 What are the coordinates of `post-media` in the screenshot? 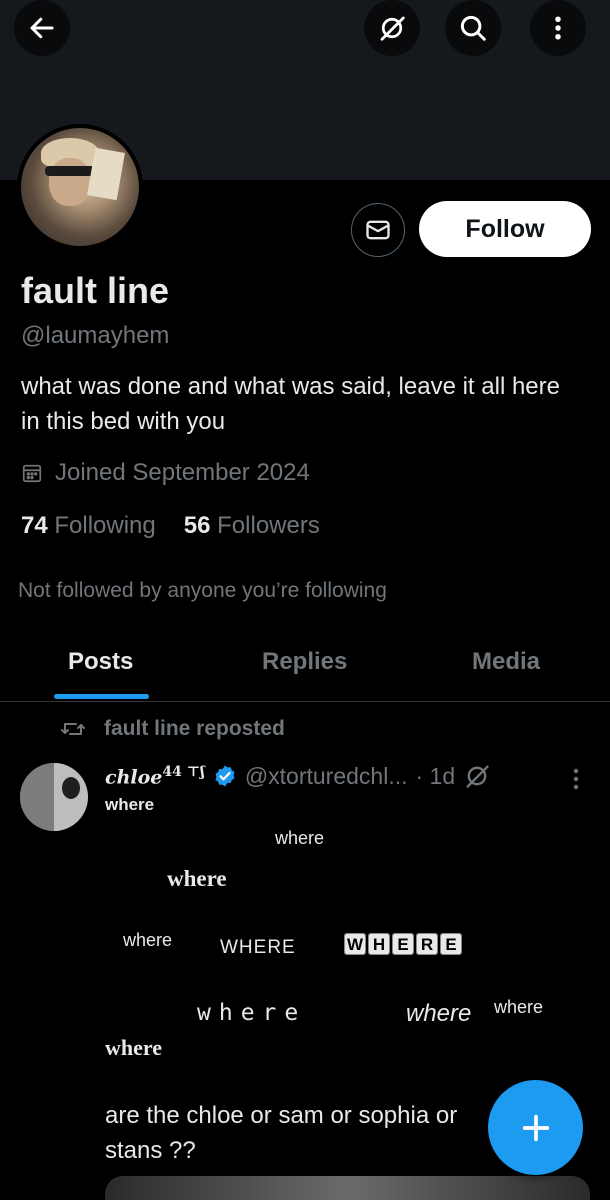 It's located at (347, 1188).